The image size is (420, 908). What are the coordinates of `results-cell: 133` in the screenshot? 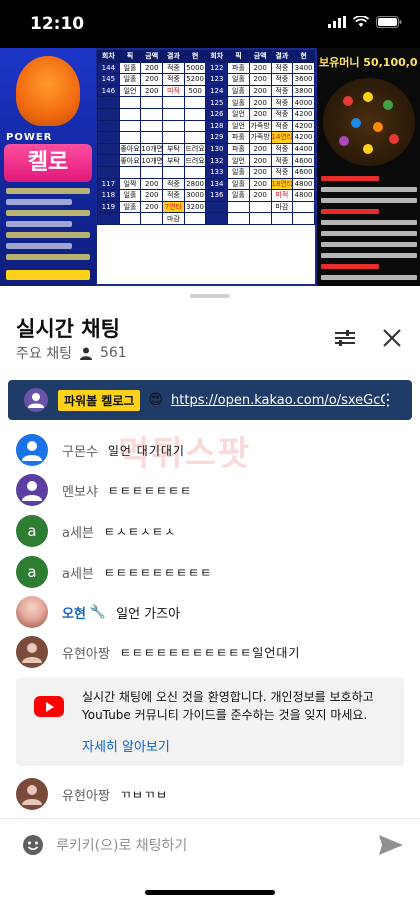 It's located at (217, 172).